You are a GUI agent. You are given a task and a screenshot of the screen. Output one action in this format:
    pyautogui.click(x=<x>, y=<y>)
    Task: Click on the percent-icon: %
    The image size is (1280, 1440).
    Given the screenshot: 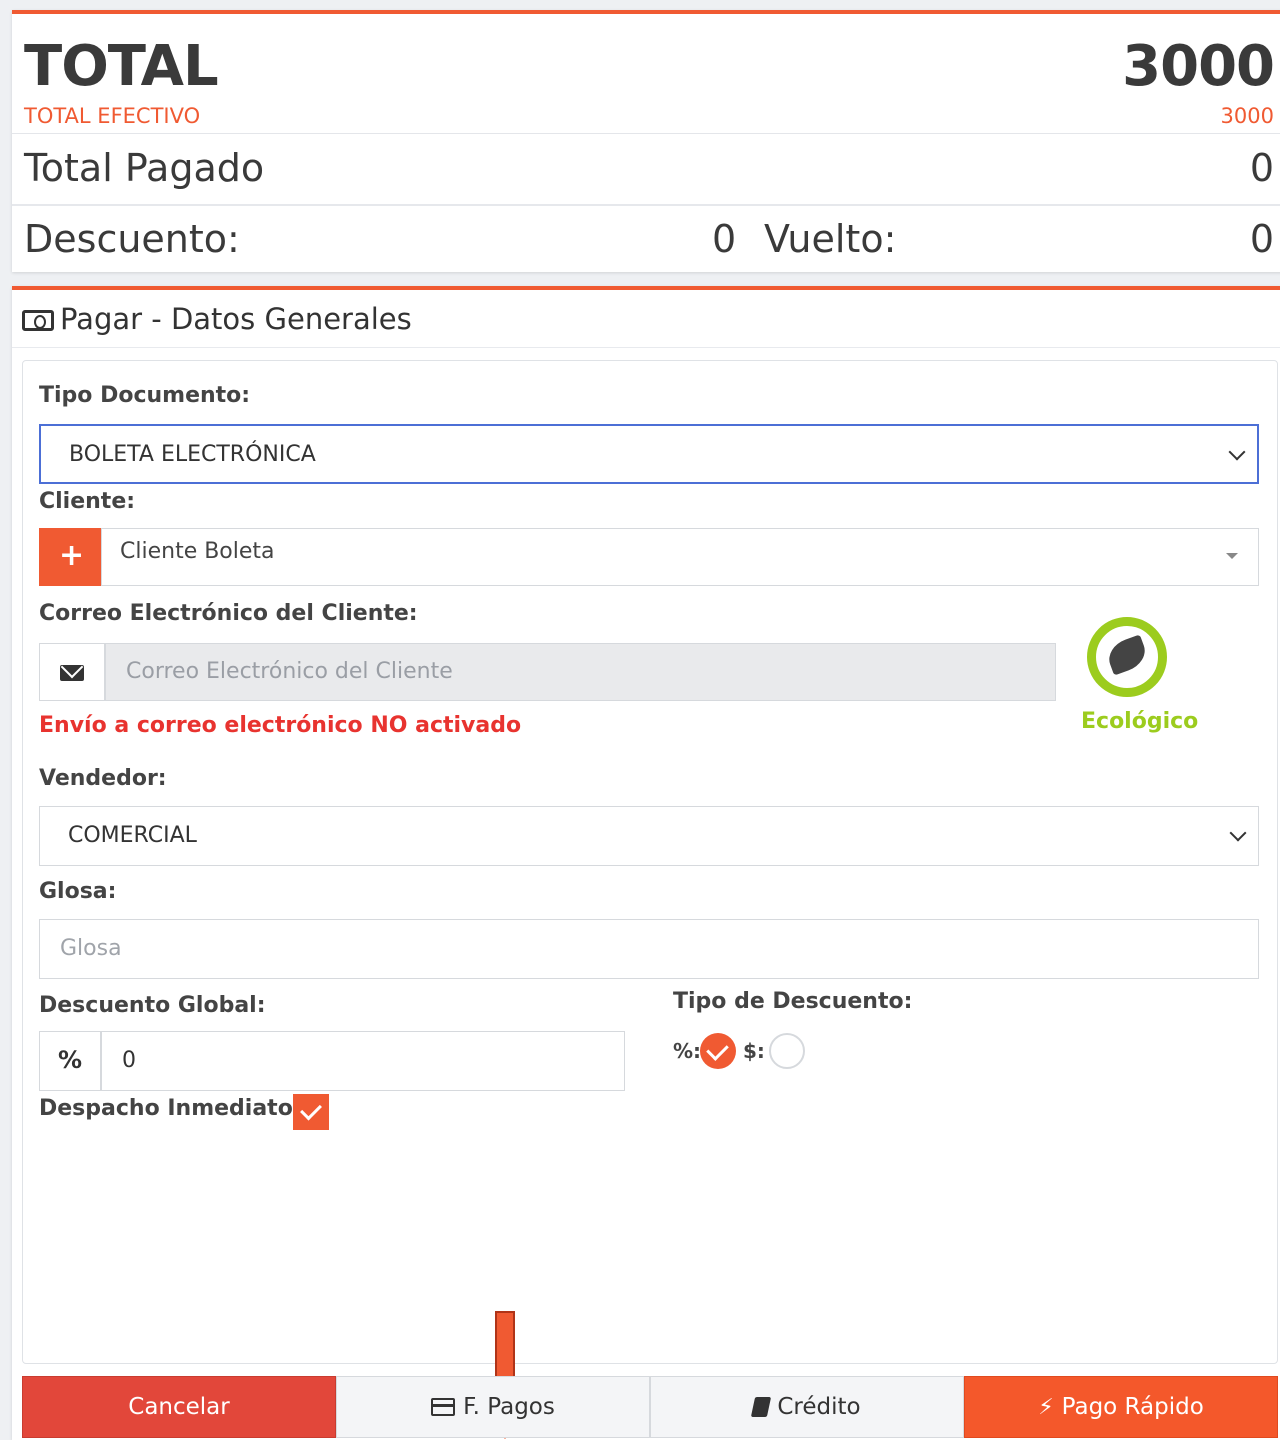 What is the action you would take?
    pyautogui.click(x=70, y=1060)
    